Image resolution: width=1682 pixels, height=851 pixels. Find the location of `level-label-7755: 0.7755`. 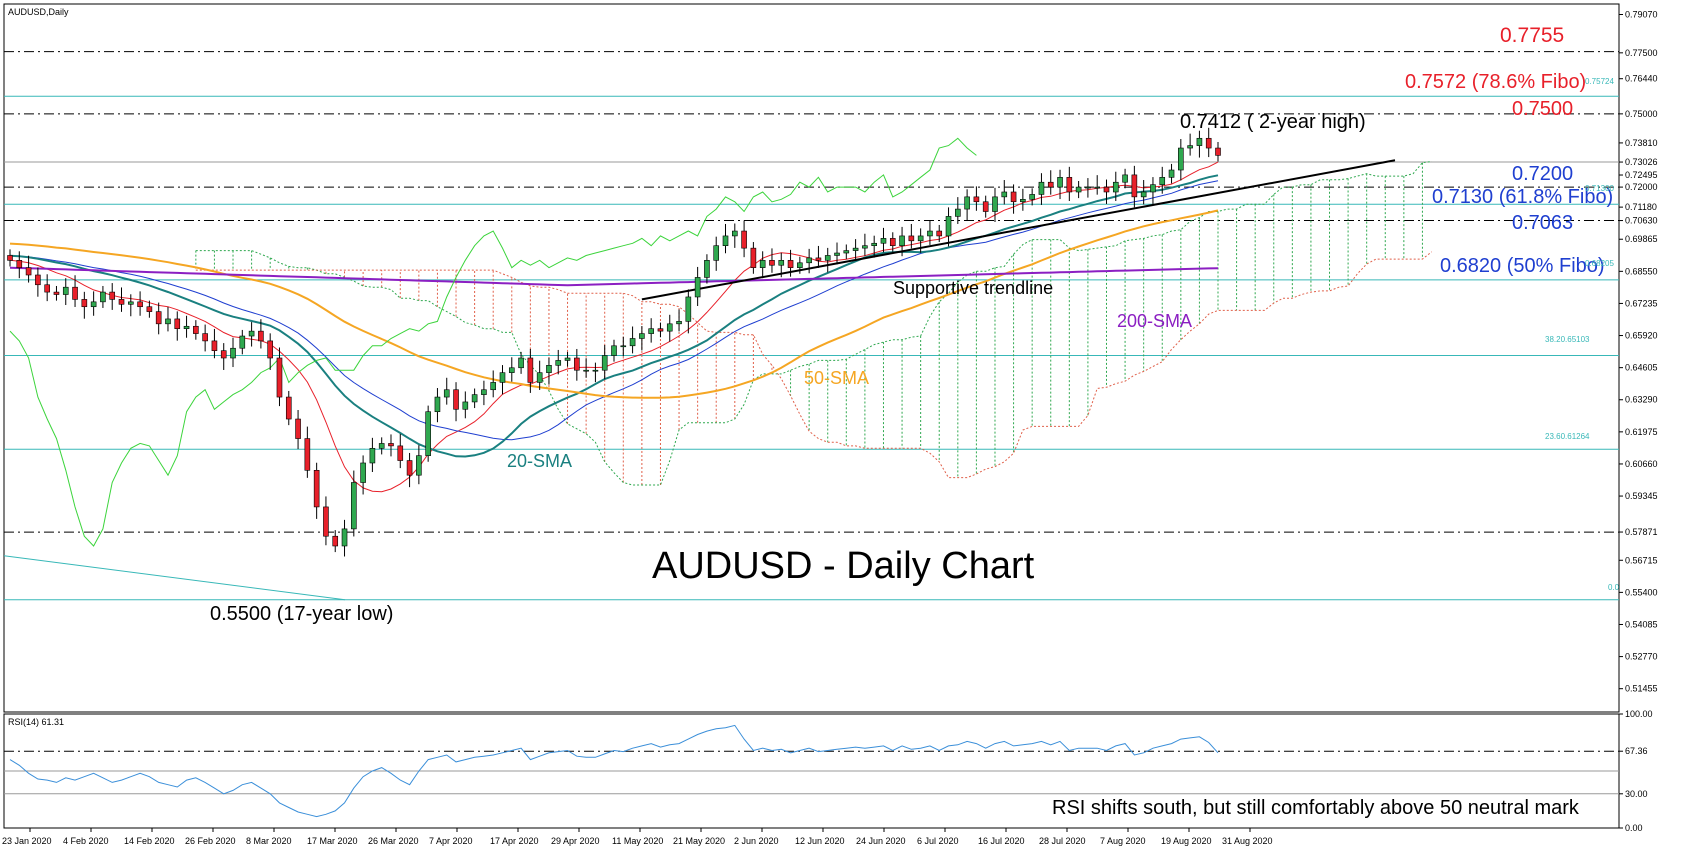

level-label-7755: 0.7755 is located at coordinates (1532, 35).